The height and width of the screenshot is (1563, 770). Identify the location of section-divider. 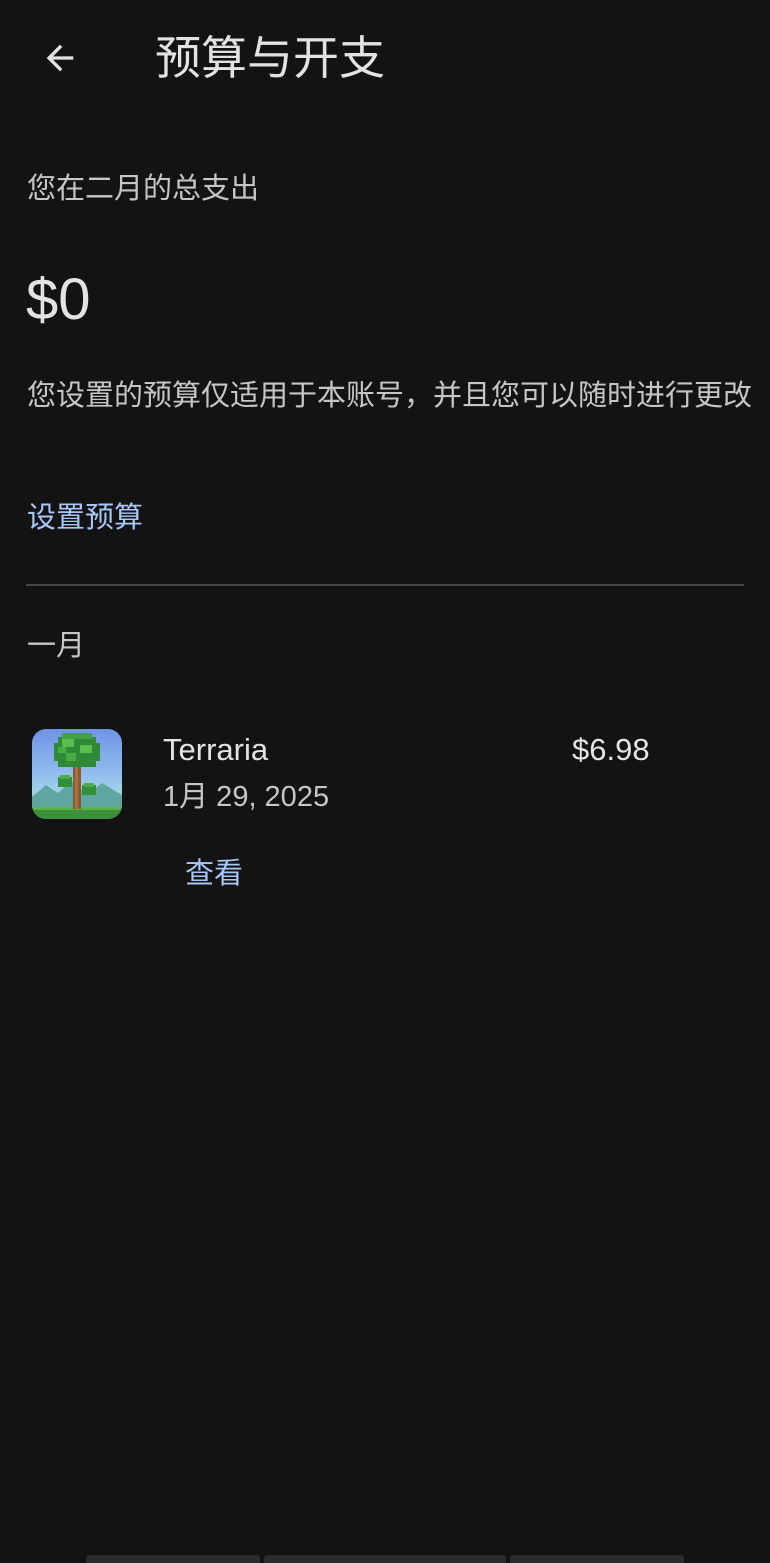
(385, 585).